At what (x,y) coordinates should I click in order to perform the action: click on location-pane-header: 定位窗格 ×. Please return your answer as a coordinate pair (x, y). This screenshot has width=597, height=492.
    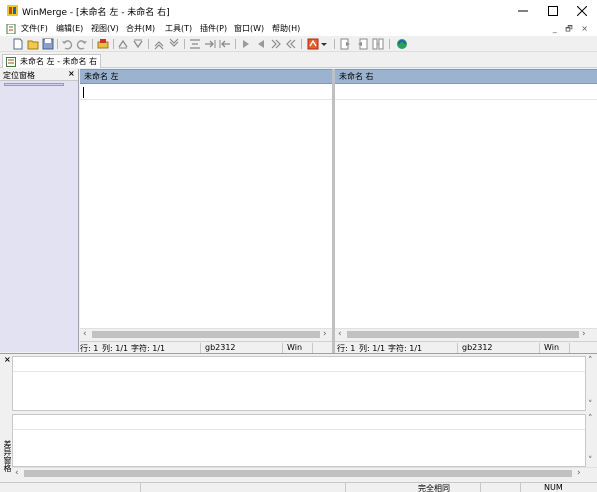
    Looking at the image, I should click on (39, 75).